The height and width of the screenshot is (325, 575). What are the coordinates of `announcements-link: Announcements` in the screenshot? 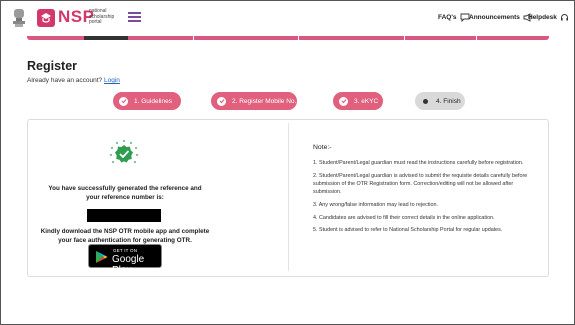 It's located at (501, 17).